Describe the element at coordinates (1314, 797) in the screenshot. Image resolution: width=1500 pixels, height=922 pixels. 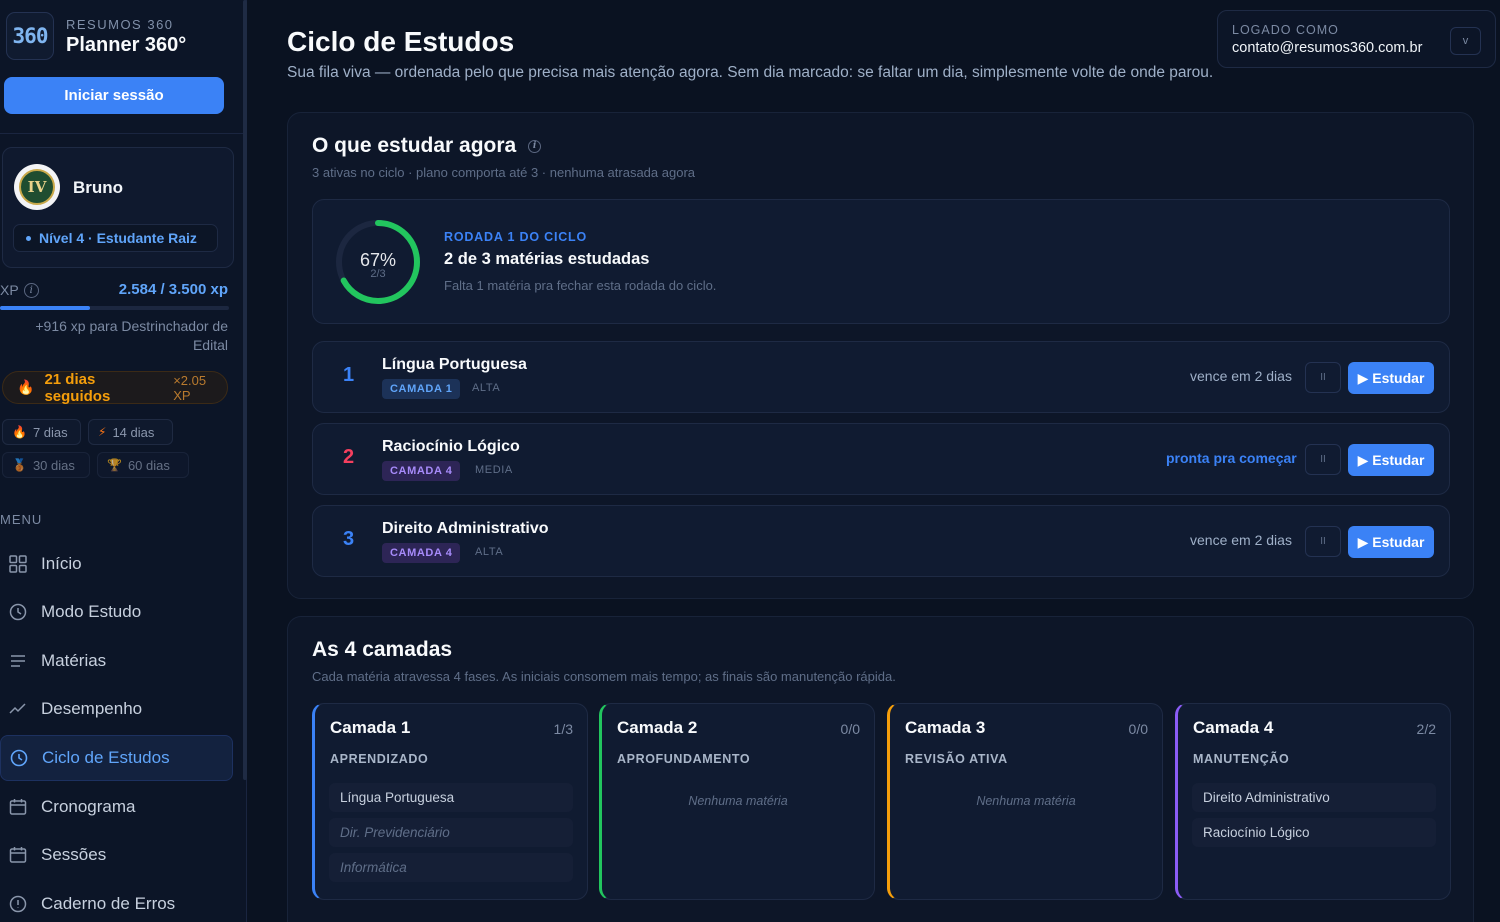
I see `layer-subject: Direito Administrativo` at that location.